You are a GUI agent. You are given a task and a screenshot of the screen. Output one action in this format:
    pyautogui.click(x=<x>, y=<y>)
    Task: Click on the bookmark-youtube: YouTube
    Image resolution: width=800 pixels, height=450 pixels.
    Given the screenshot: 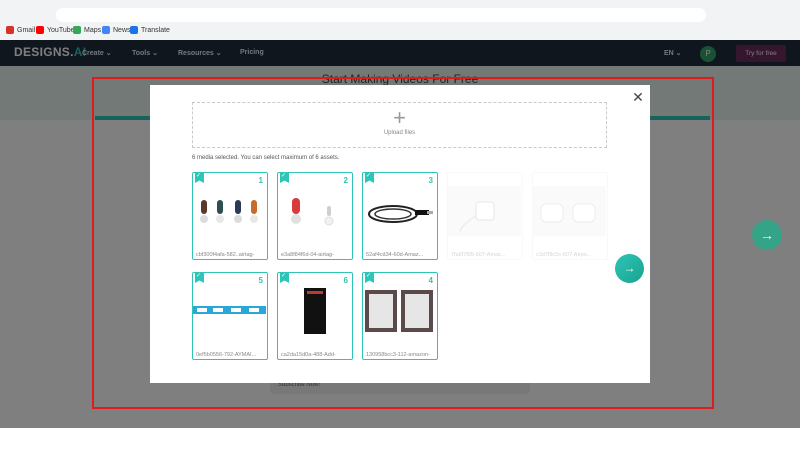 What is the action you would take?
    pyautogui.click(x=55, y=30)
    